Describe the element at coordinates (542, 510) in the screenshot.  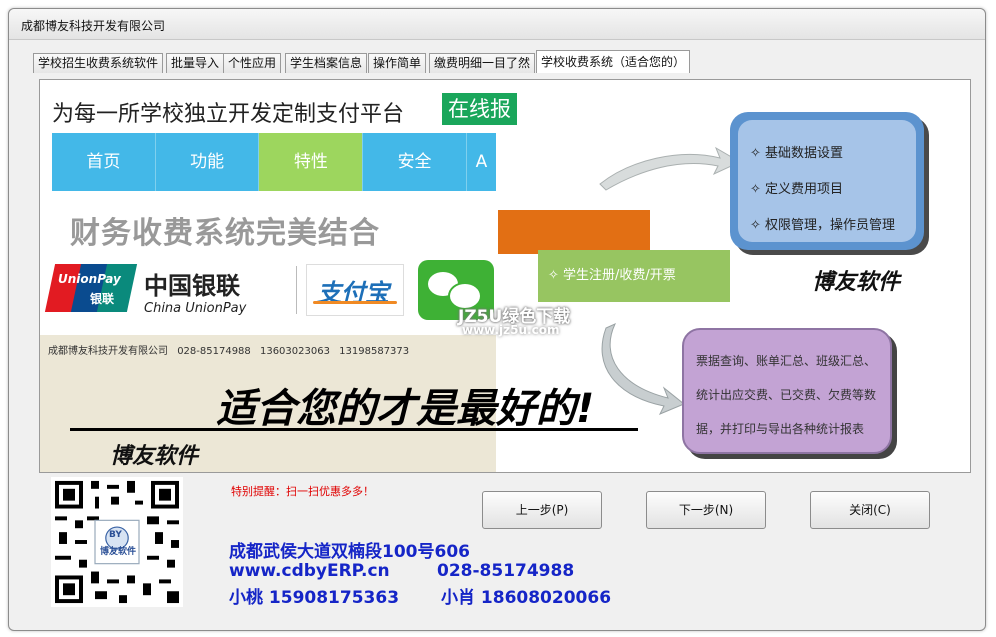
I see `prev-button: 上一步(P)` at that location.